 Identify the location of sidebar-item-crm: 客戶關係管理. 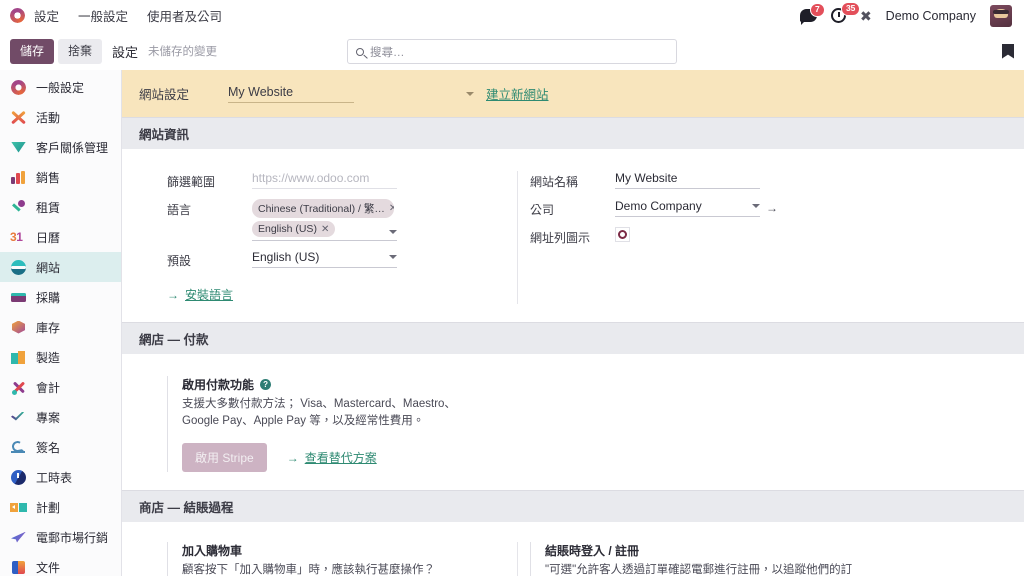
(60, 147).